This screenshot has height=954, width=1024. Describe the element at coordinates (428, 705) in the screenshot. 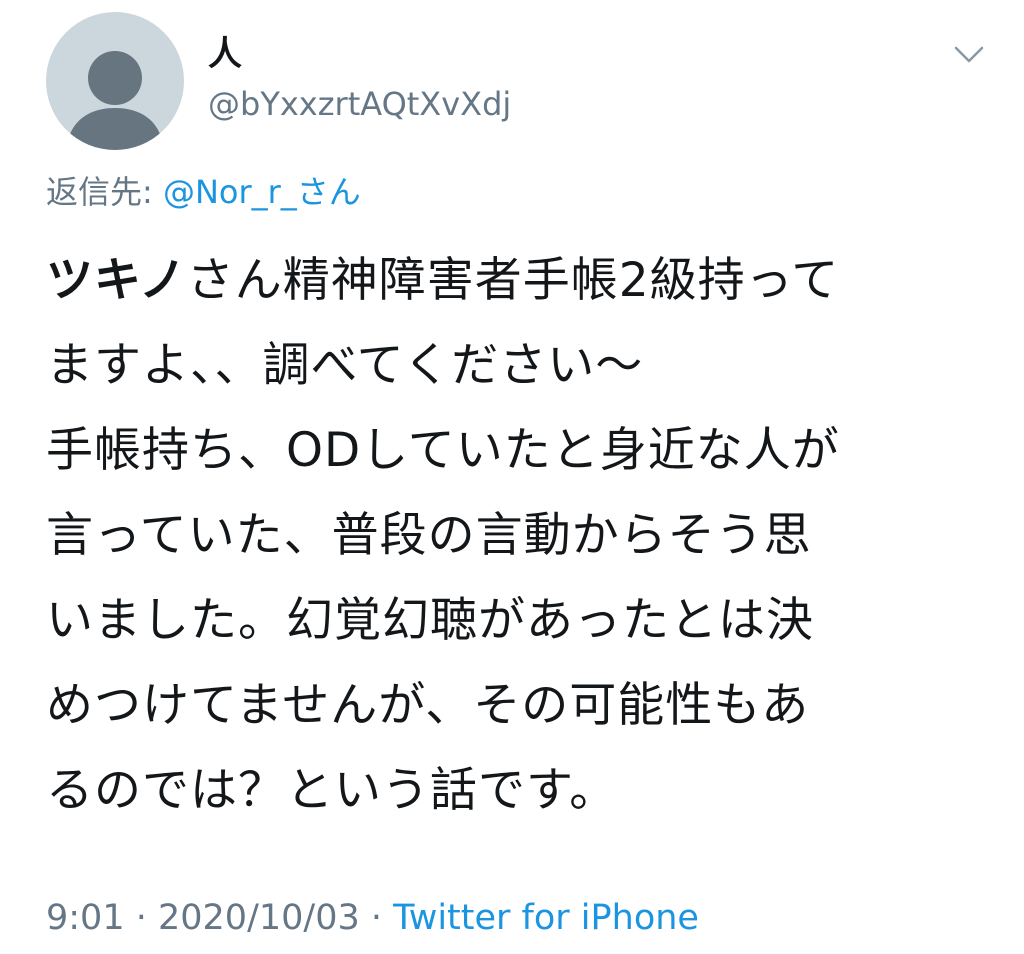

I see `tweet-line-6: めつけてませんが、その可能性もあ` at that location.